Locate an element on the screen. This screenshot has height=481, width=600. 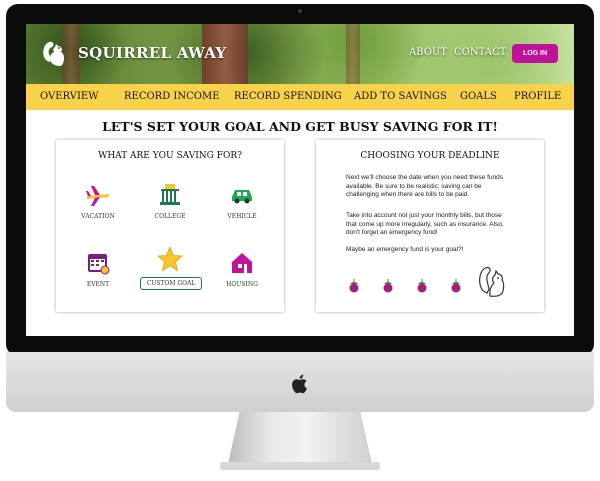
nav-profile: PROFILE is located at coordinates (537, 96).